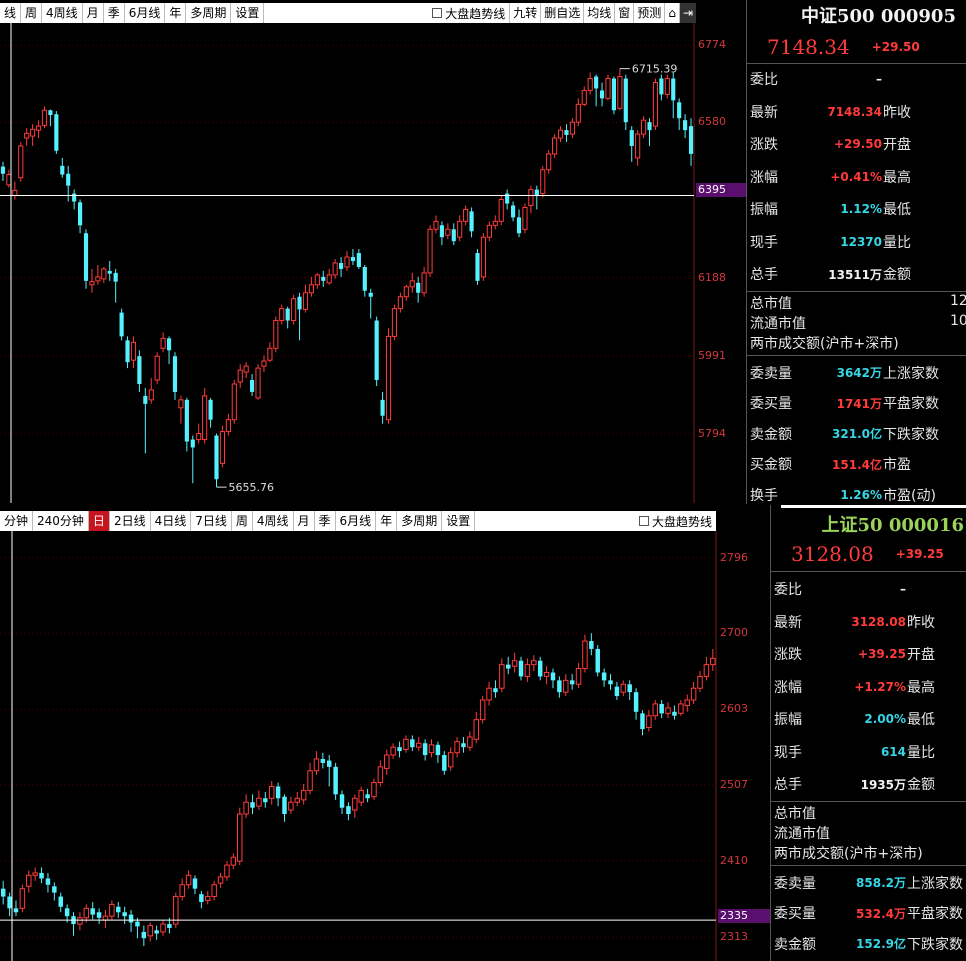  Describe the element at coordinates (687, 13) in the screenshot. I see `exit-icon: ⇥` at that location.